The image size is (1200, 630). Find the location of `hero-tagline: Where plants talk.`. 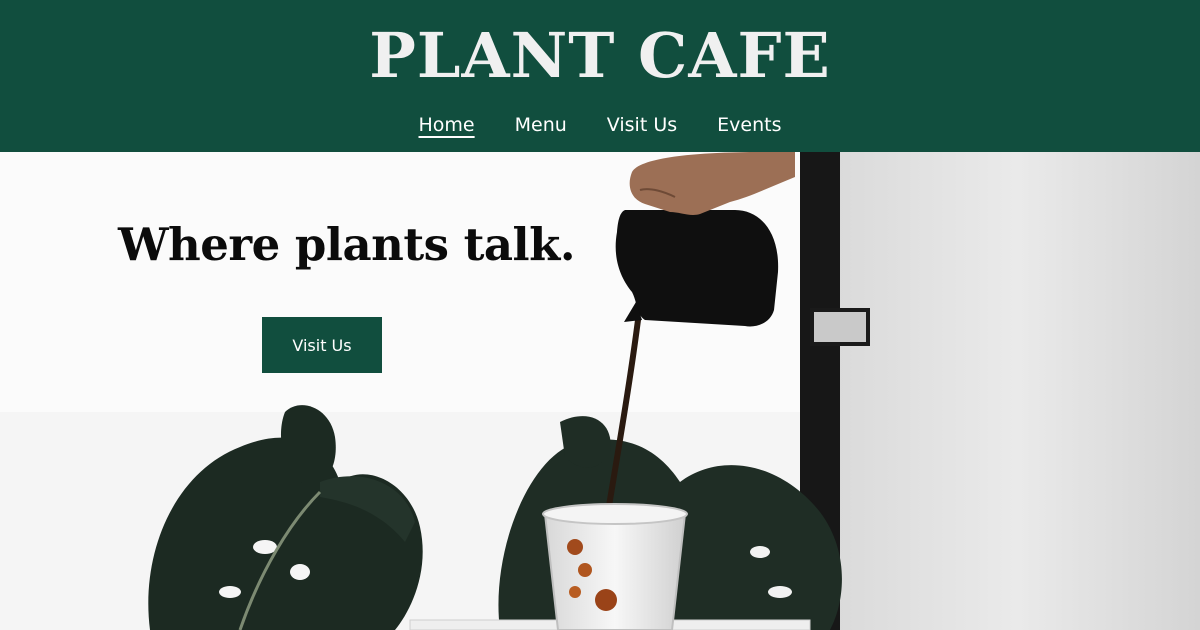

hero-tagline: Where plants talk. is located at coordinates (347, 244).